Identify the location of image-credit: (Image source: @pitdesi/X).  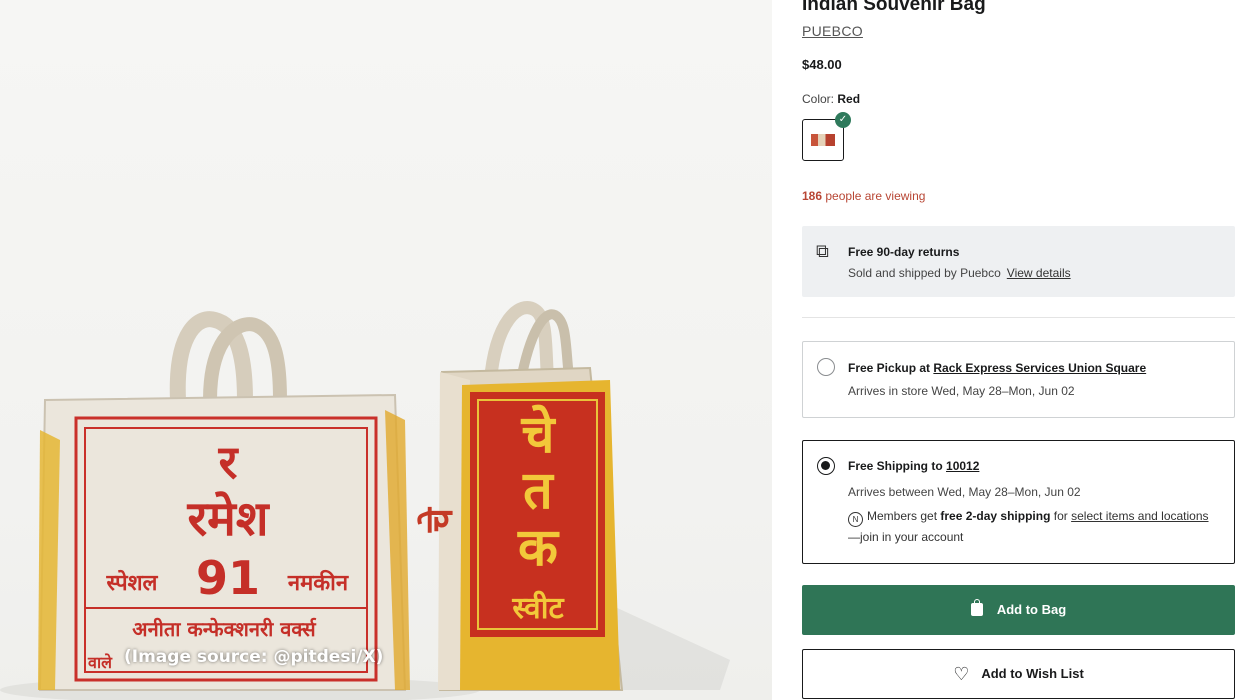
(254, 657).